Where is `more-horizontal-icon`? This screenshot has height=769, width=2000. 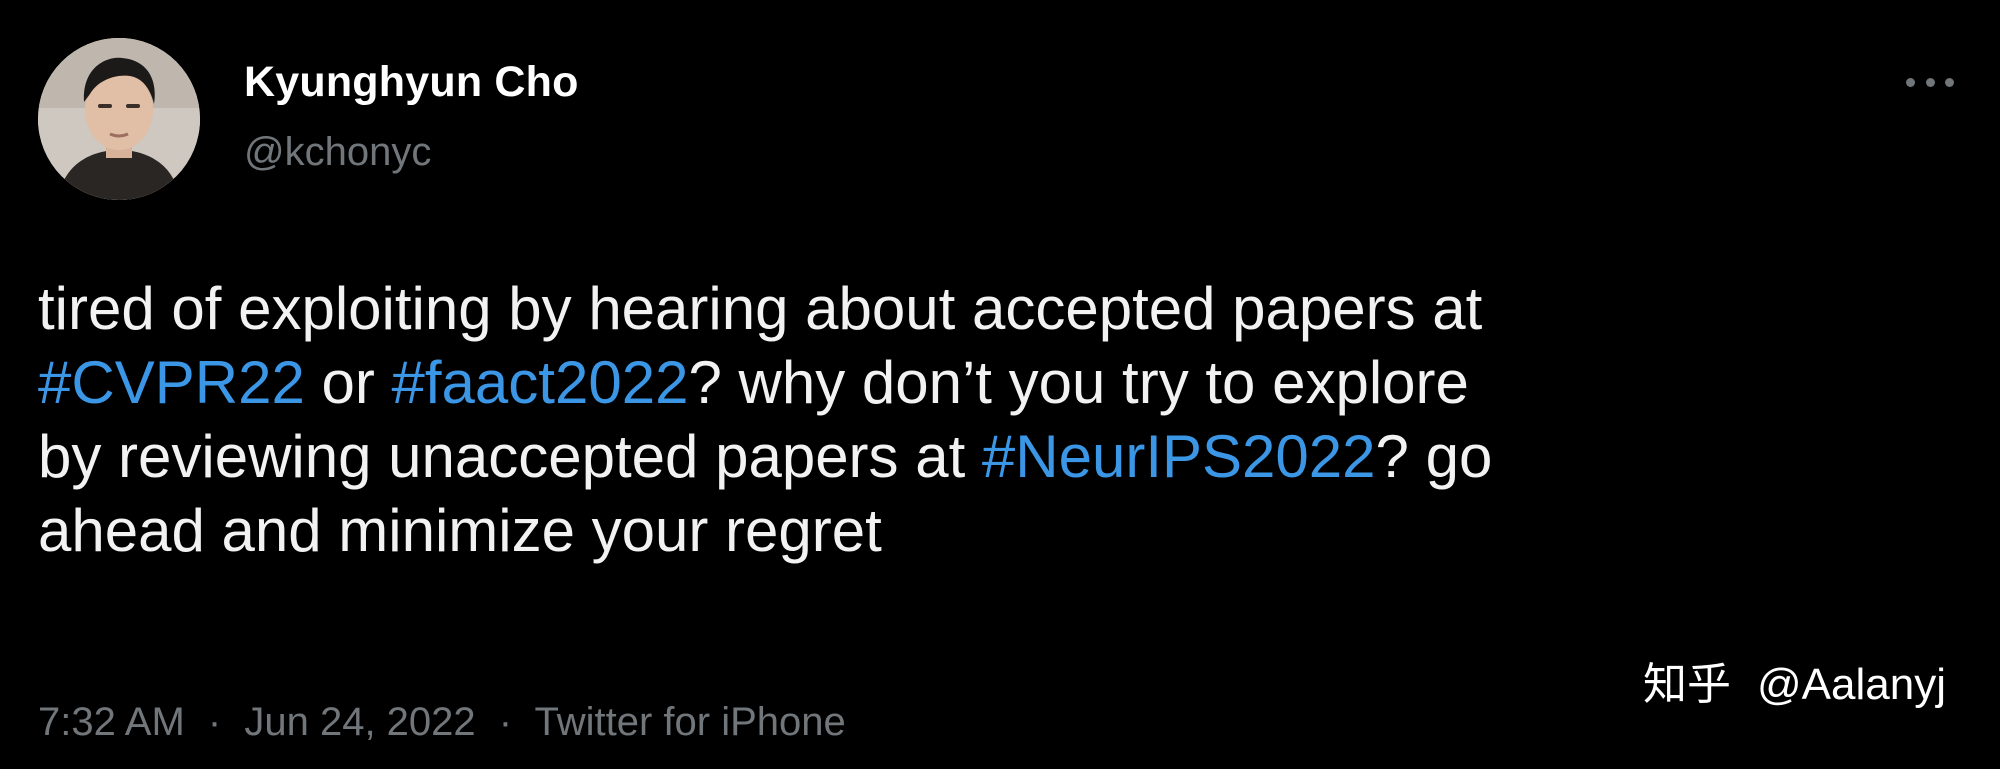 more-horizontal-icon is located at coordinates (1910, 82).